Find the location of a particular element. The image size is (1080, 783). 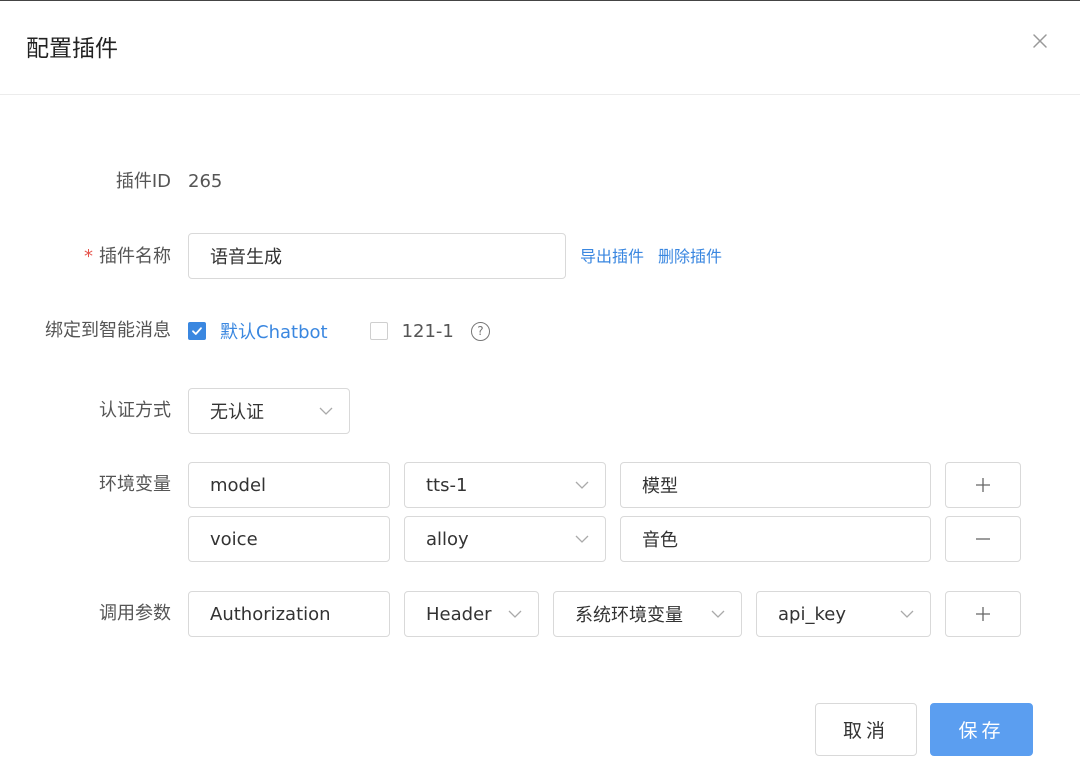

param-variable-value: api_key is located at coordinates (812, 614).